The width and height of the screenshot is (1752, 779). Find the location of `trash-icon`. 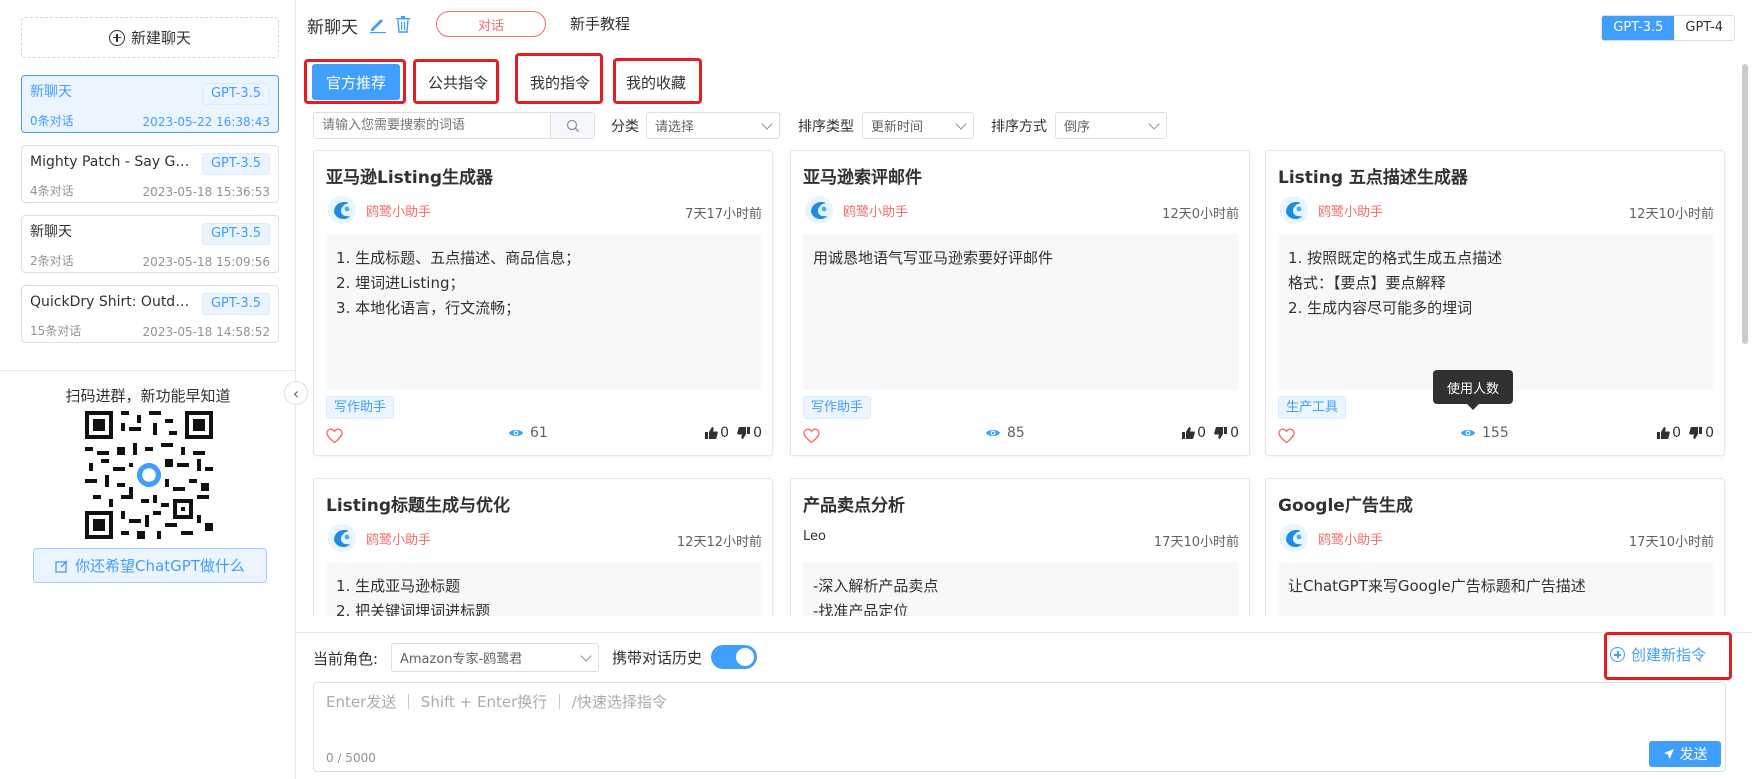

trash-icon is located at coordinates (403, 24).